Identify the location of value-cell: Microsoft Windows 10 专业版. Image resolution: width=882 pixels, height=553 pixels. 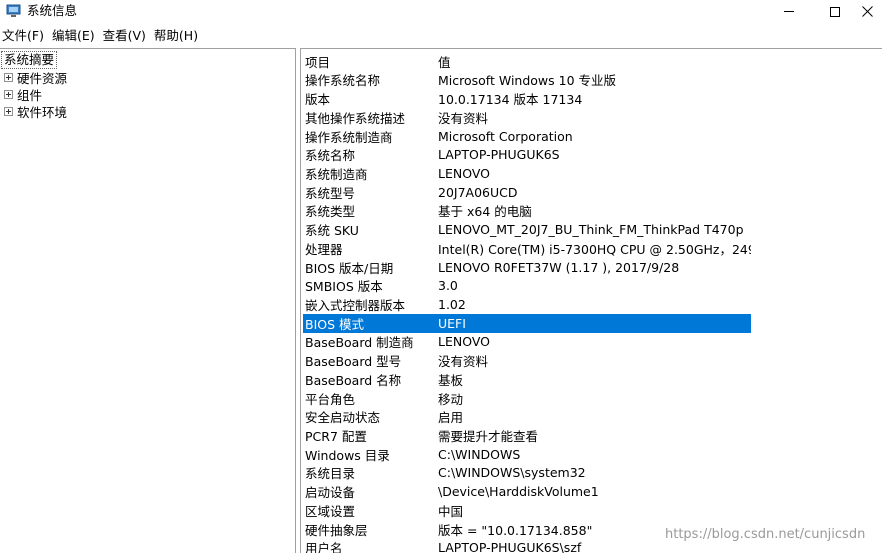
(527, 81).